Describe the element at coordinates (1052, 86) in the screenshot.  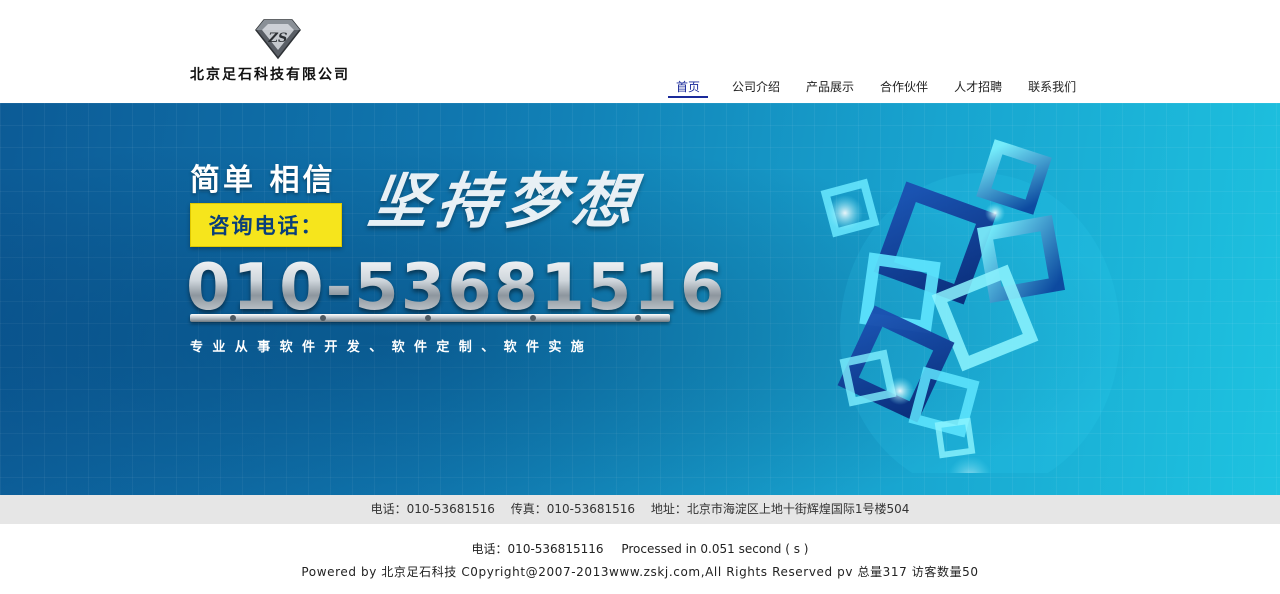
I see `nav-item-contact: 联系我们` at that location.